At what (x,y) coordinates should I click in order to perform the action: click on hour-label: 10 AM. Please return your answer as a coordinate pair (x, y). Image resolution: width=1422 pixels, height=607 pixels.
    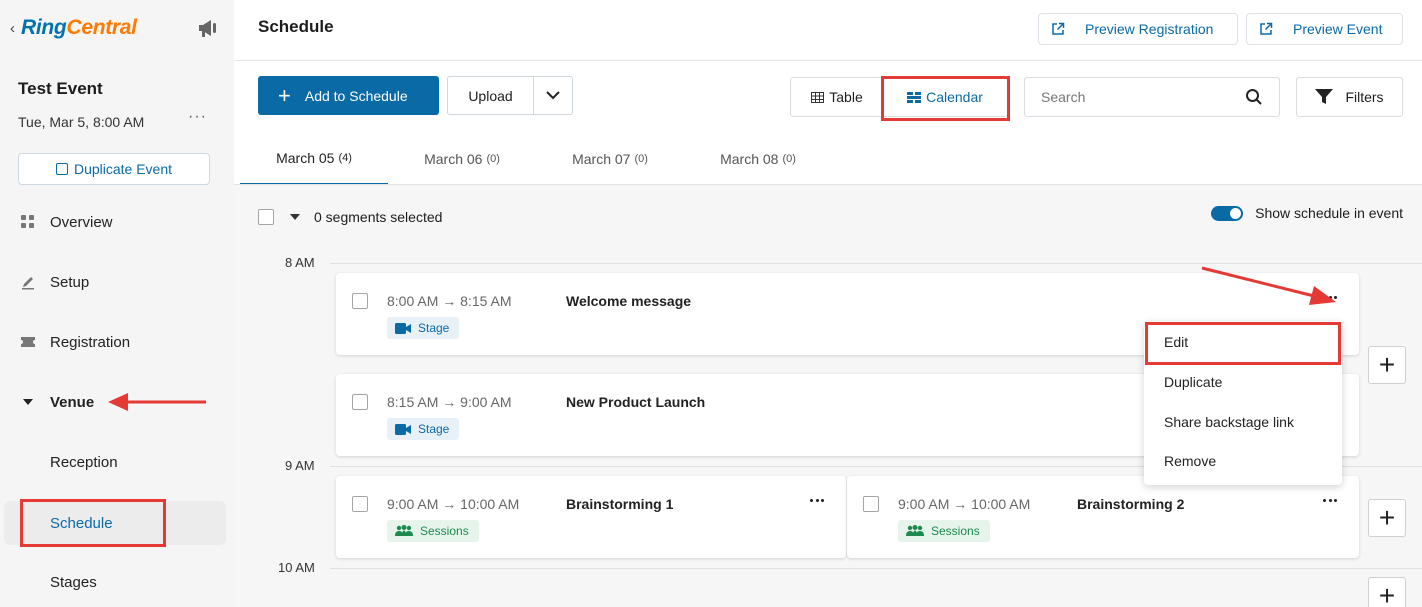
    Looking at the image, I should click on (296, 567).